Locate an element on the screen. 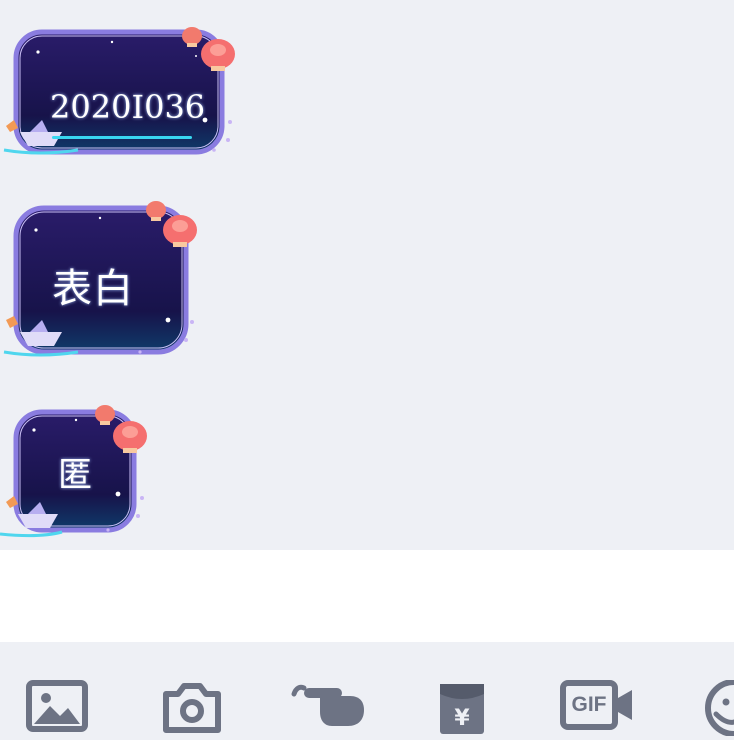  message-bubble: 匿 is located at coordinates (80, 473).